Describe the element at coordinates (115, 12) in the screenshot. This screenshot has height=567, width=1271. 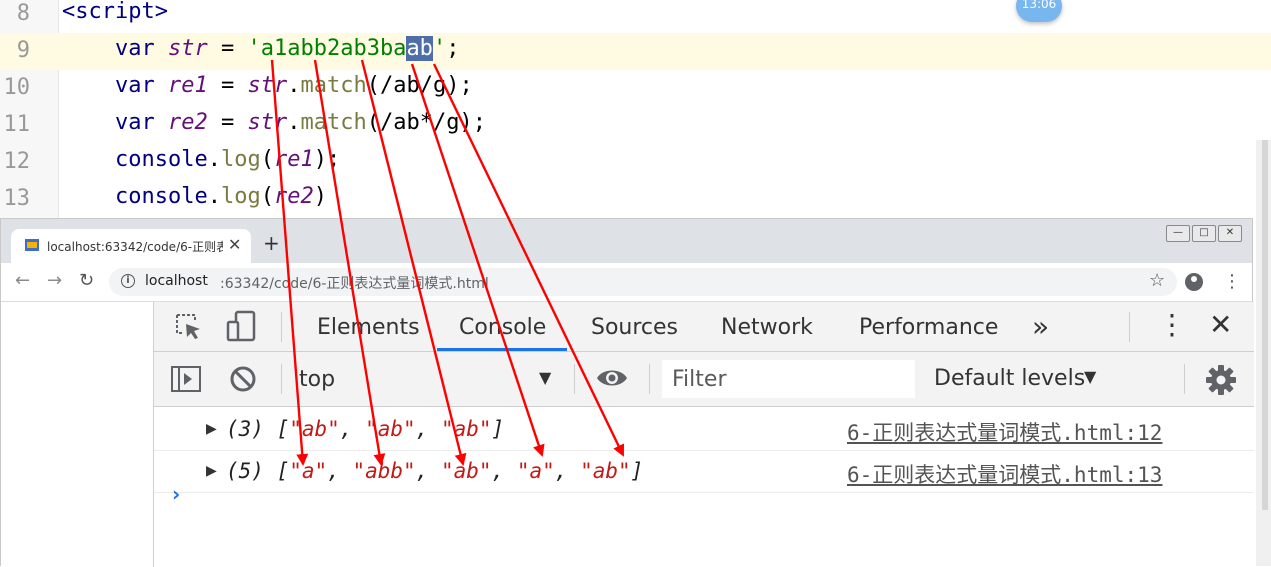
I see `code-text: <script>` at that location.